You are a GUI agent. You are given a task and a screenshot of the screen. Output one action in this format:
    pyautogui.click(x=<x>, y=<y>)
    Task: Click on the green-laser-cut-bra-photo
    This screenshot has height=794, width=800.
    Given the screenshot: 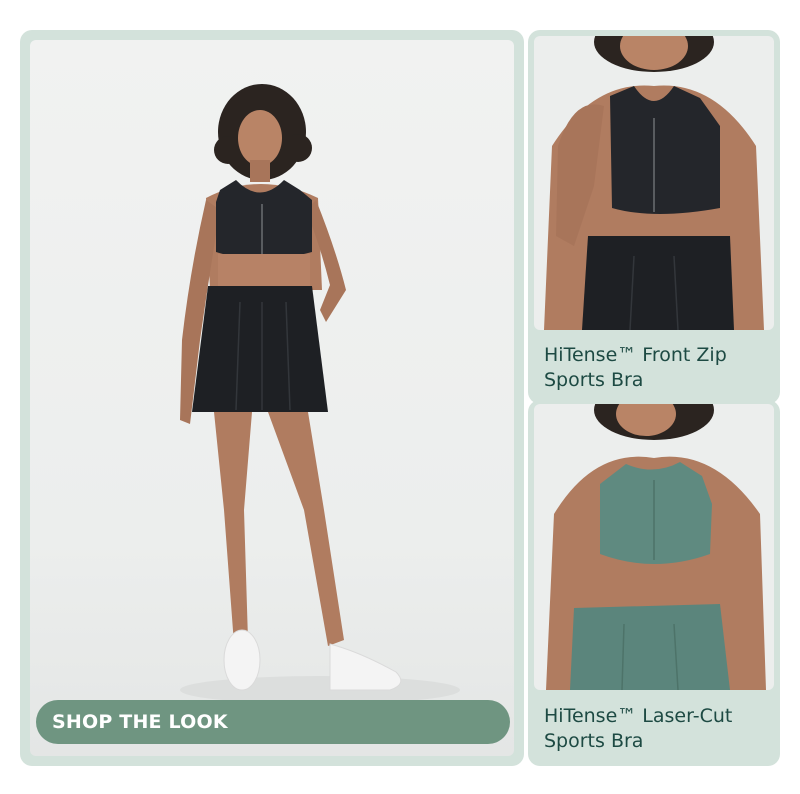 What is the action you would take?
    pyautogui.click(x=654, y=547)
    